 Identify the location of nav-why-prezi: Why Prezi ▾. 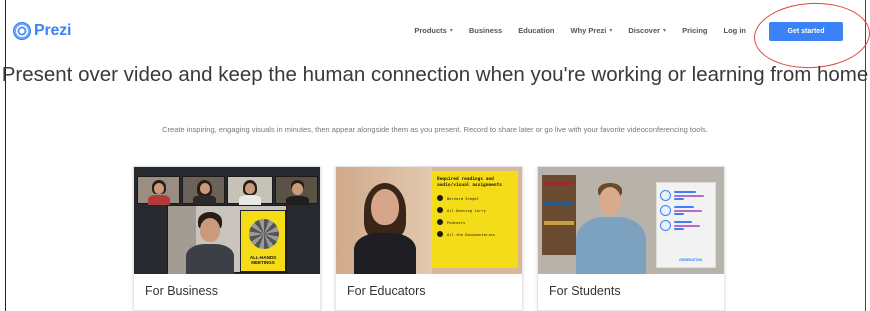
(592, 30).